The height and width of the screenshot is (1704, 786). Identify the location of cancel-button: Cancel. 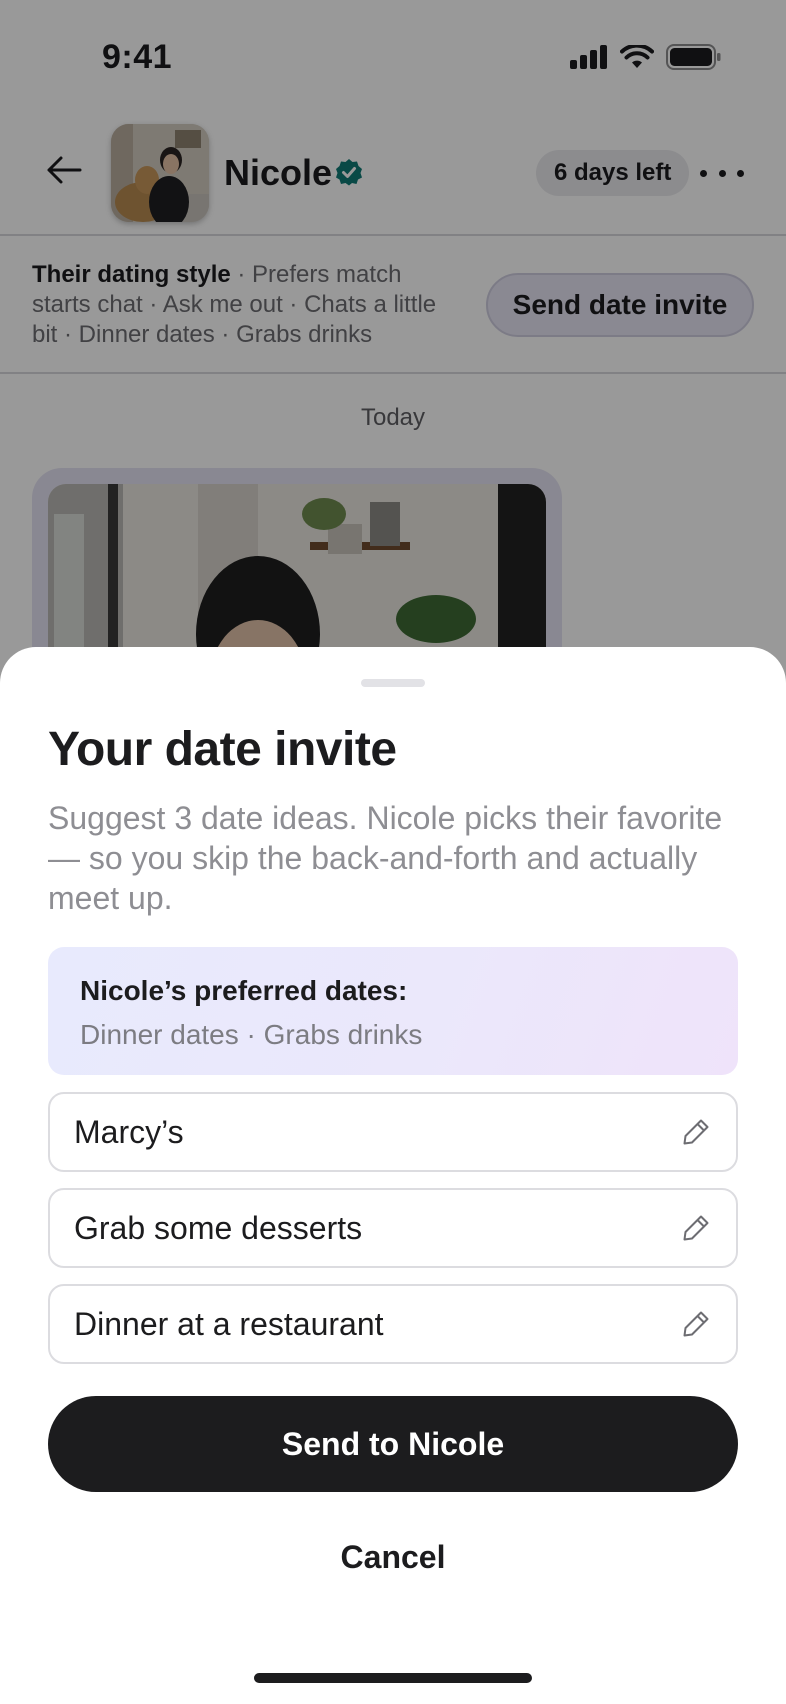
(393, 1557).